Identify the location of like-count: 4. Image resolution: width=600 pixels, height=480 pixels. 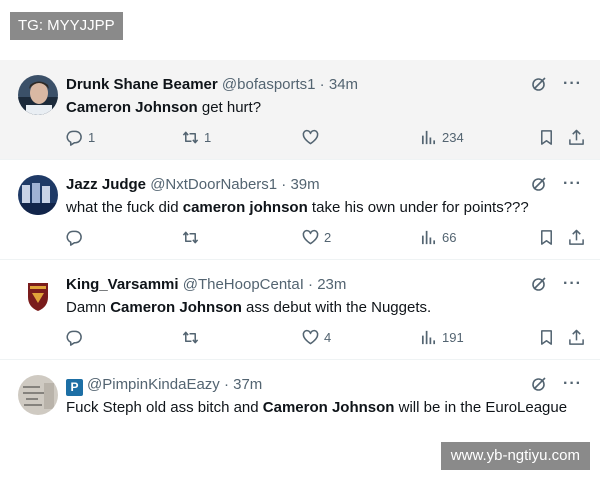
(328, 337).